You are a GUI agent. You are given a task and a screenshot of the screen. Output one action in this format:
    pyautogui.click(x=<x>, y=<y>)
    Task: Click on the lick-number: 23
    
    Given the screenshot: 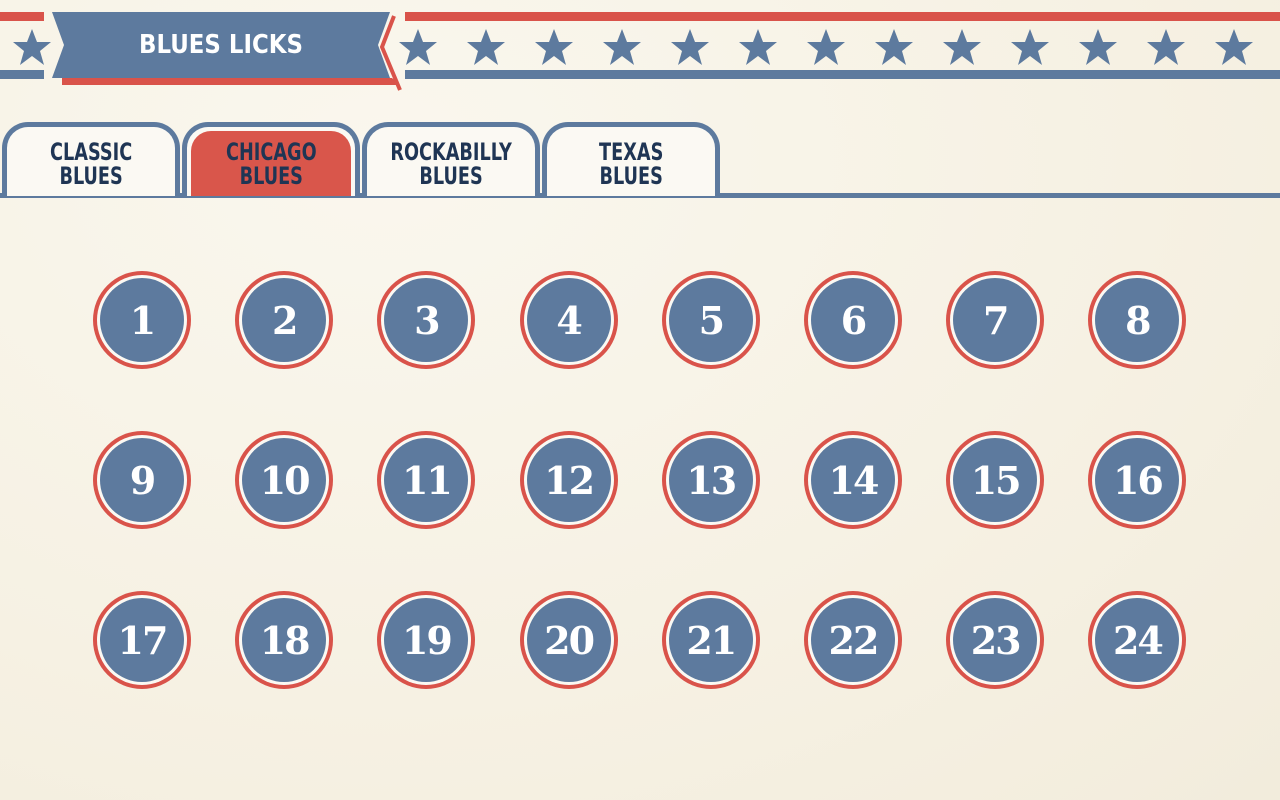 What is the action you would take?
    pyautogui.click(x=996, y=640)
    